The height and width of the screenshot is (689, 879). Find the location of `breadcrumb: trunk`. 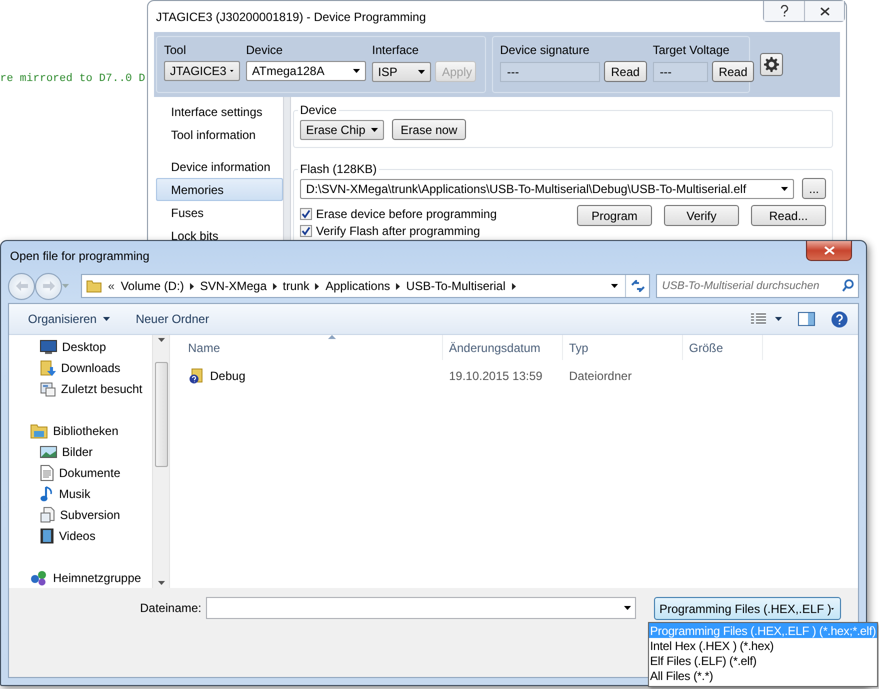

breadcrumb: trunk is located at coordinates (296, 286).